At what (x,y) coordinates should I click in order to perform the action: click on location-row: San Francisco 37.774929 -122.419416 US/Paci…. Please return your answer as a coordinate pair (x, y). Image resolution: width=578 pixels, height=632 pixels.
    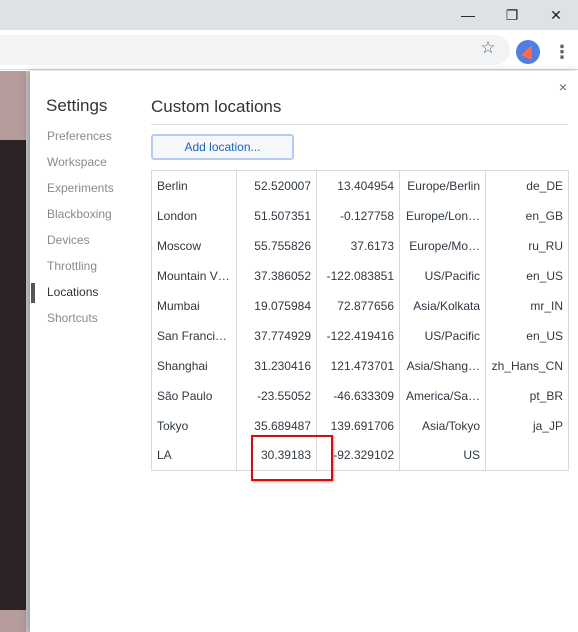
    Looking at the image, I should click on (360, 335).